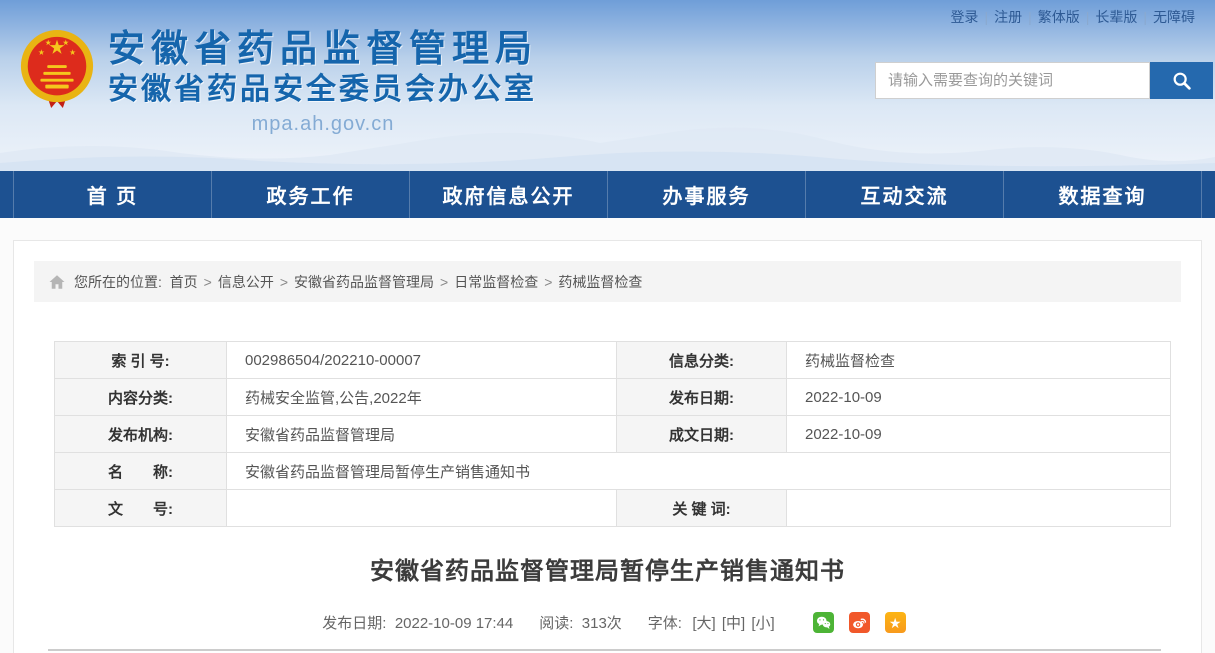 This screenshot has width=1215, height=653. I want to click on national-emblem-icon, so click(57, 69).